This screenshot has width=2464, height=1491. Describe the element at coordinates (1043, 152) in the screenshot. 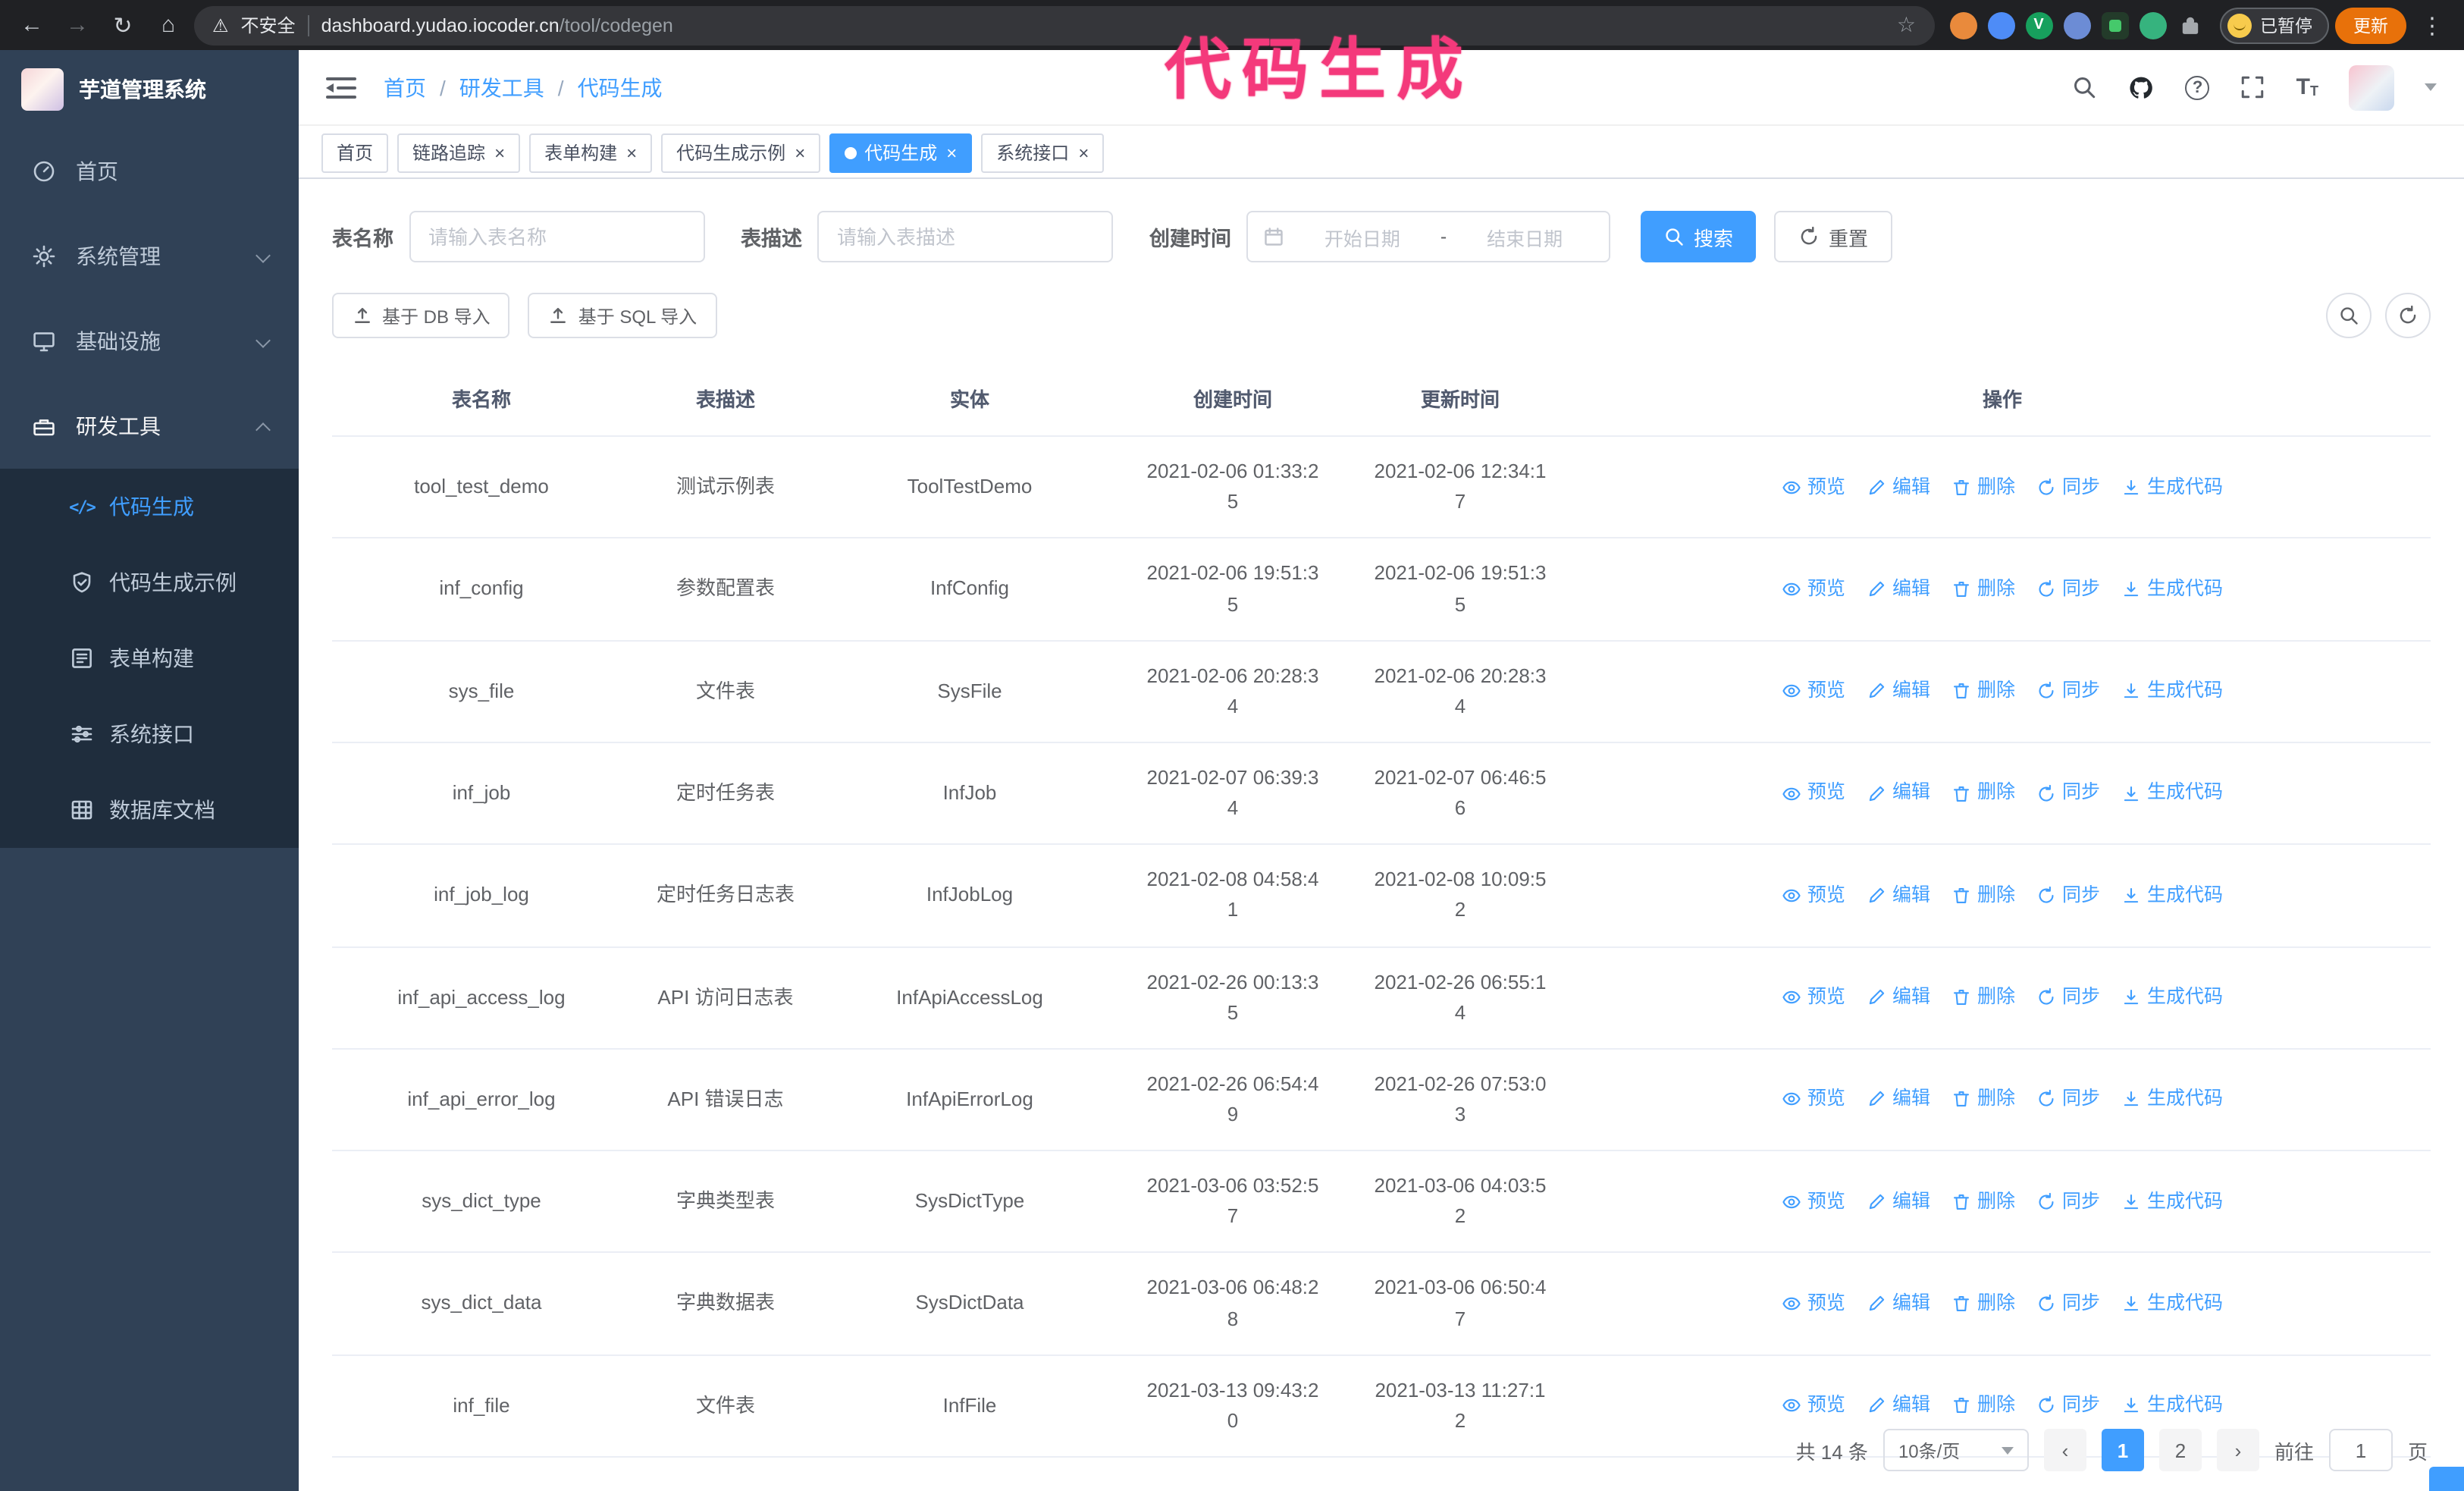

I see `tab-api: 系统接口 ×` at that location.